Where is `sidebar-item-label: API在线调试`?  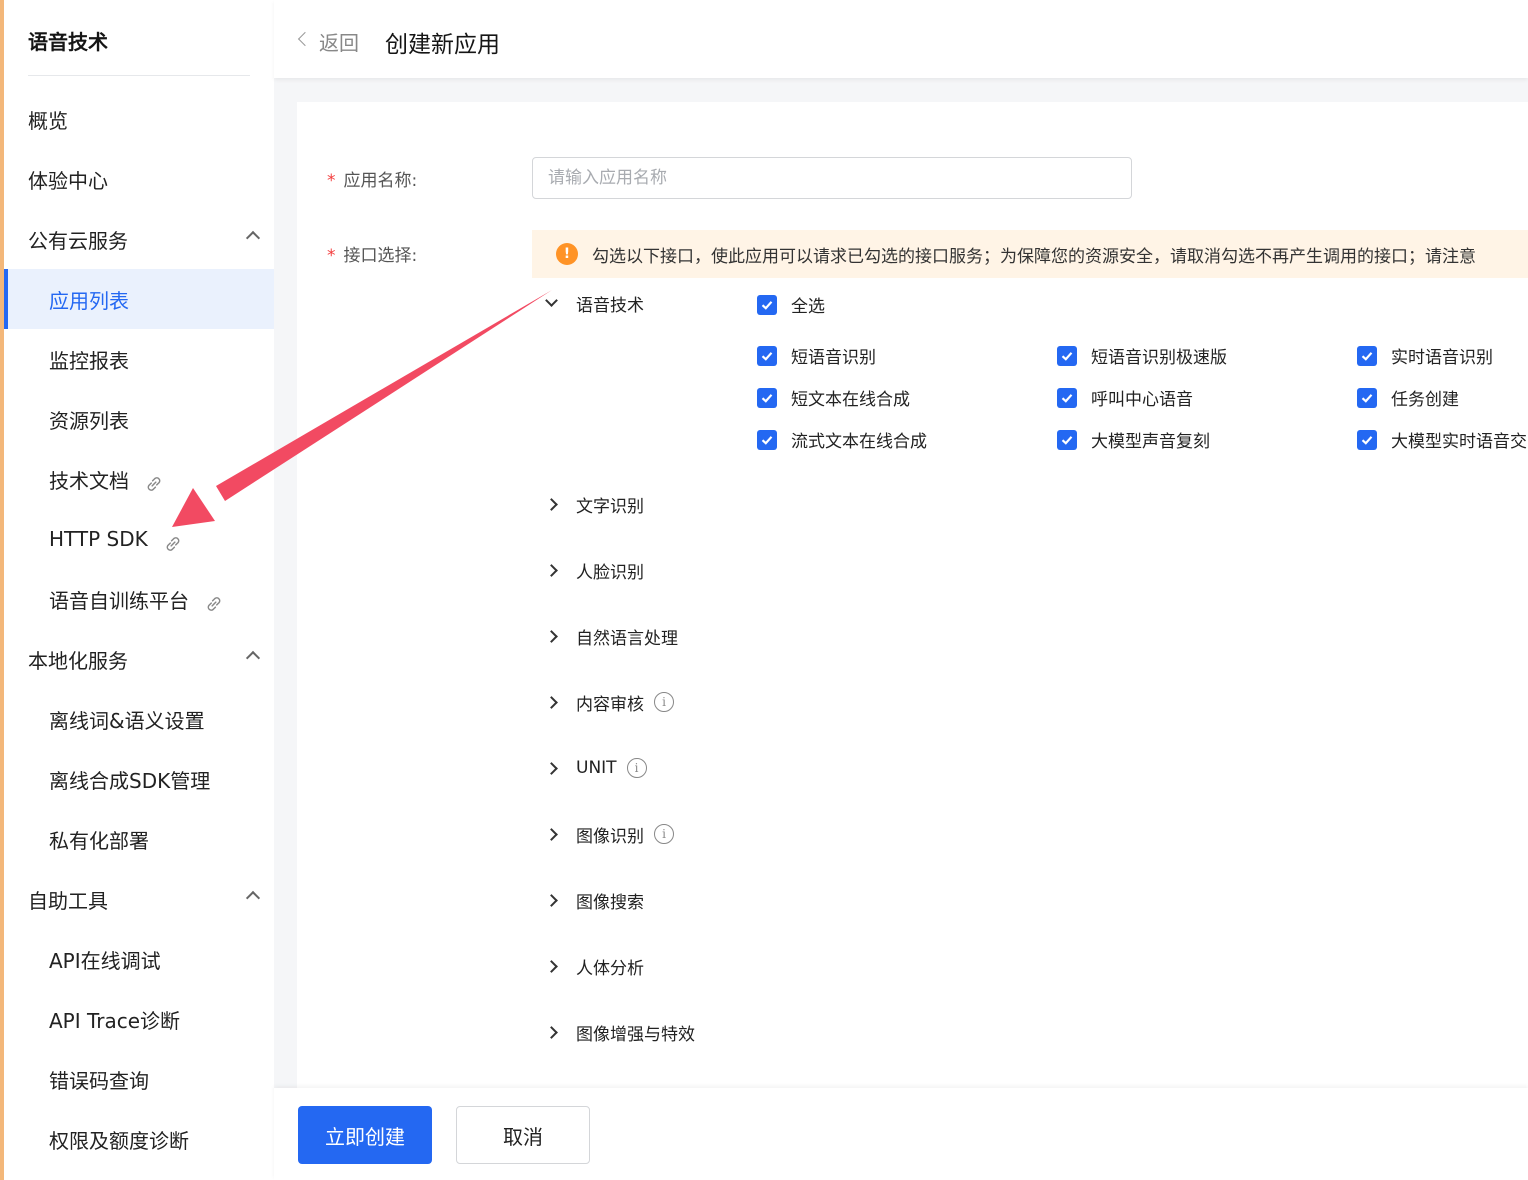
sidebar-item-label: API在线调试 is located at coordinates (105, 960).